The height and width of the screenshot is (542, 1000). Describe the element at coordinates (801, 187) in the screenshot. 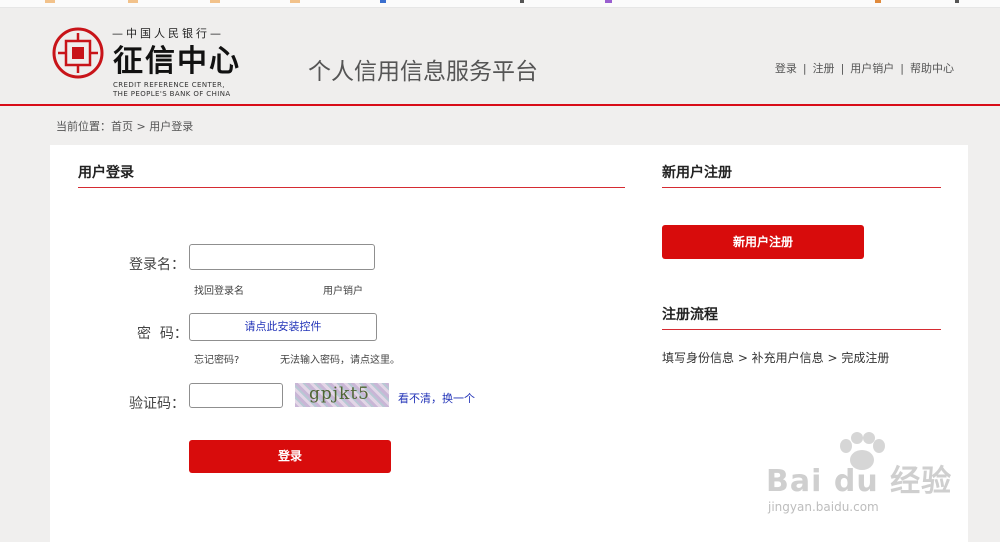

I see `register-section-divider` at that location.